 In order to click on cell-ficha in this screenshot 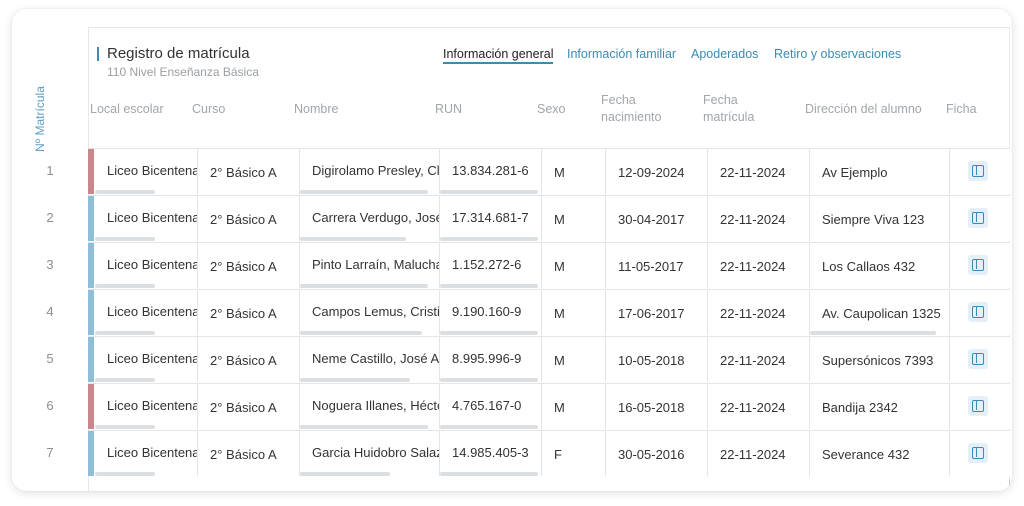, I will do `click(979, 218)`.